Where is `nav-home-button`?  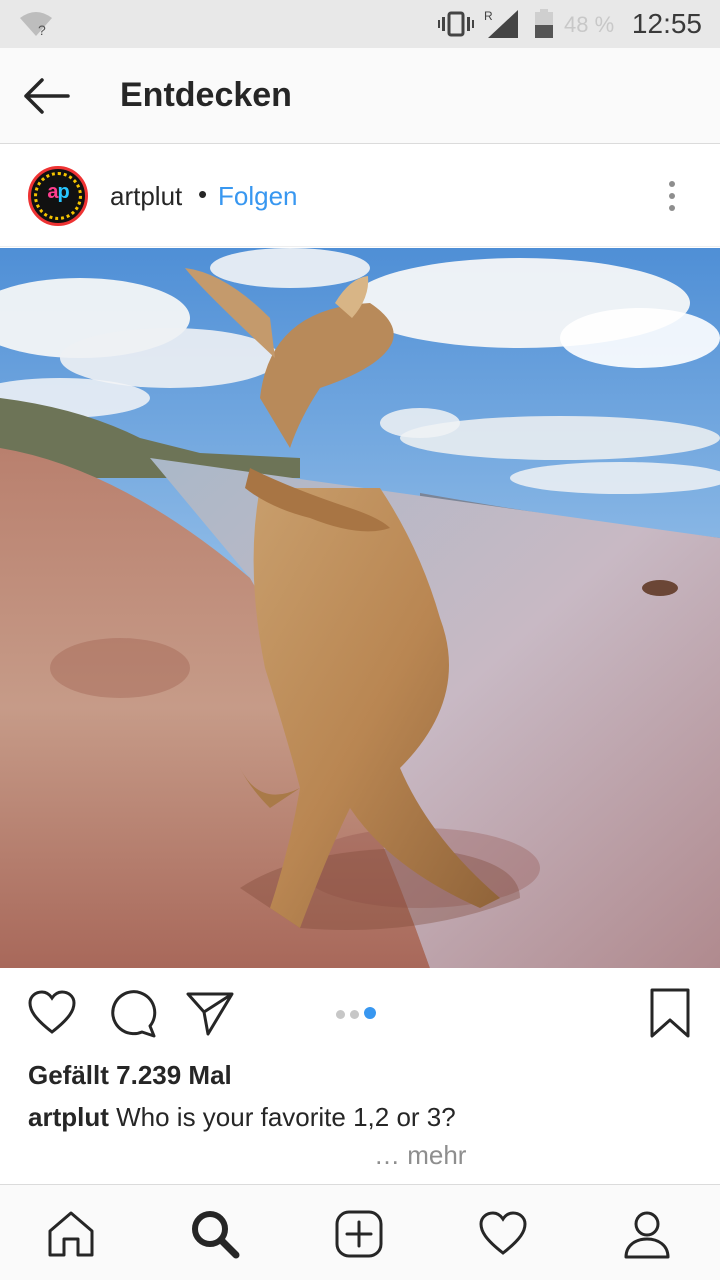 nav-home-button is located at coordinates (71, 1234).